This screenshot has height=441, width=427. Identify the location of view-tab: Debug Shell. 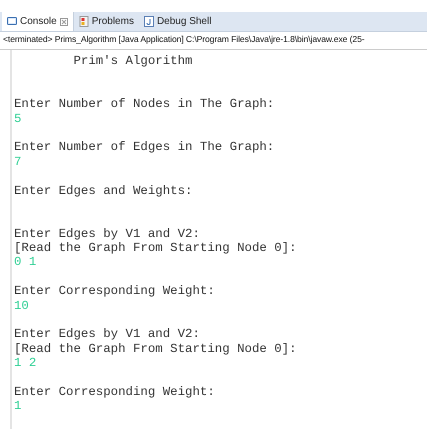
(177, 21).